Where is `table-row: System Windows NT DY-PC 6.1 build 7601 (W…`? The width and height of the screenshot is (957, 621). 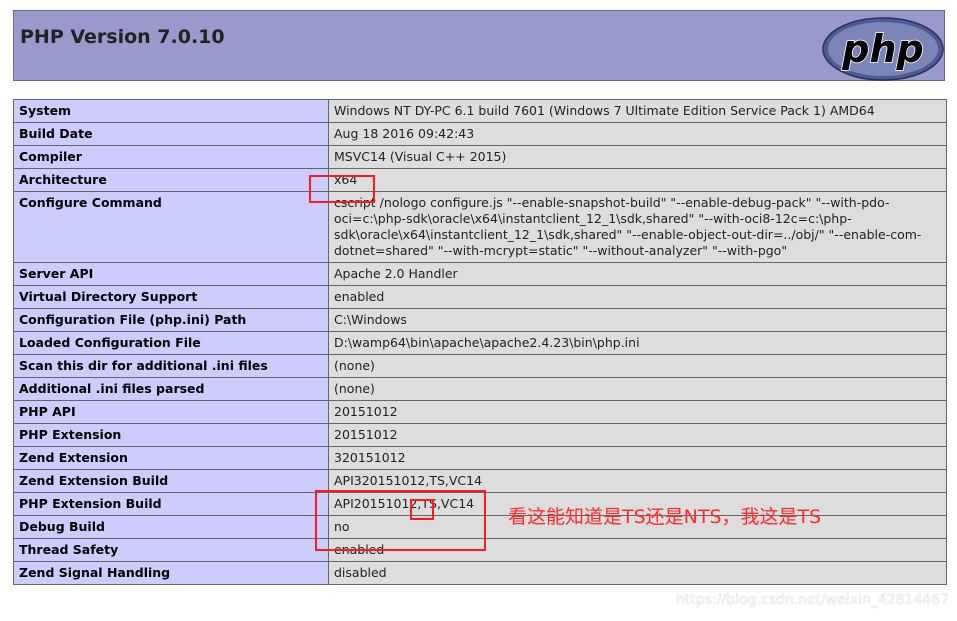 table-row: System Windows NT DY-PC 6.1 build 7601 (W… is located at coordinates (480, 111).